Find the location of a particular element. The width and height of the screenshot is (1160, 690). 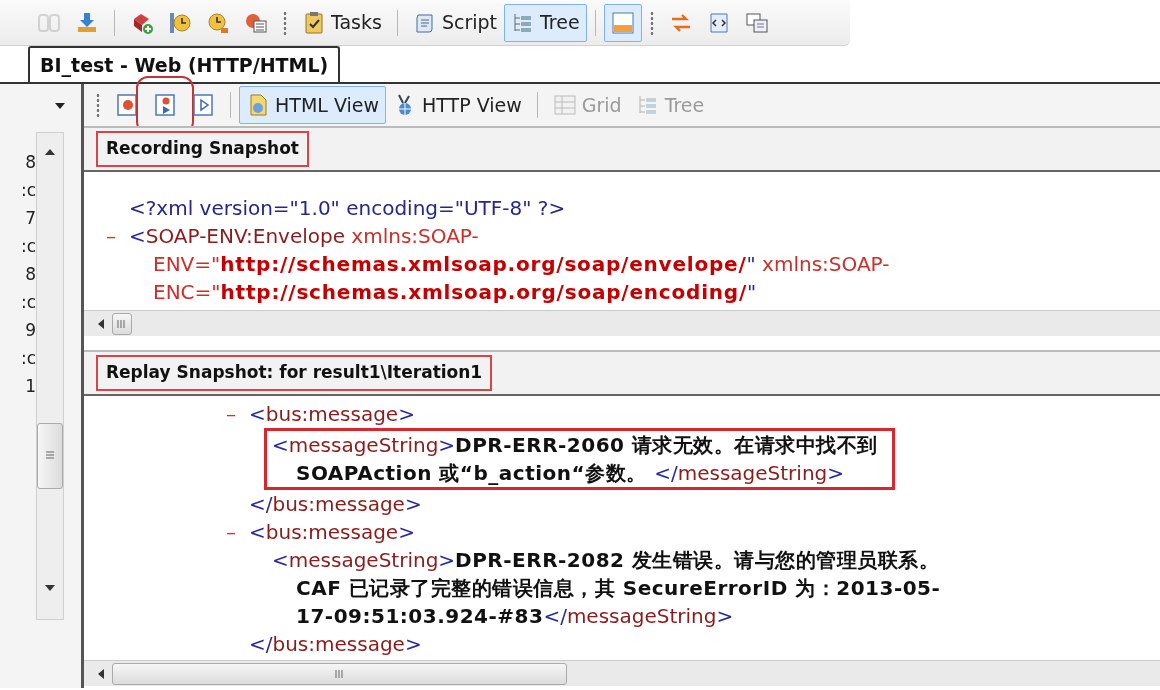

windows-icon is located at coordinates (756, 22).